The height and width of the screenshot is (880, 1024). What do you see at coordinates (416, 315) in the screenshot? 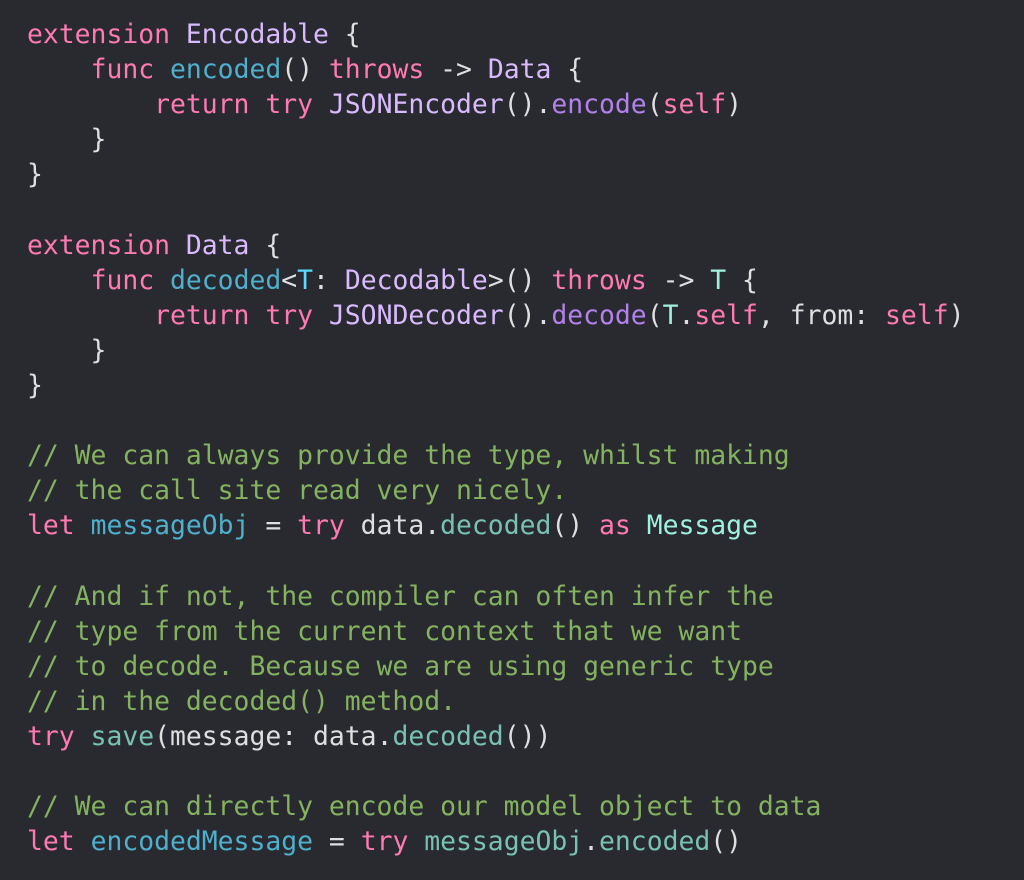
I see `type-token: JSONDecoder` at bounding box center [416, 315].